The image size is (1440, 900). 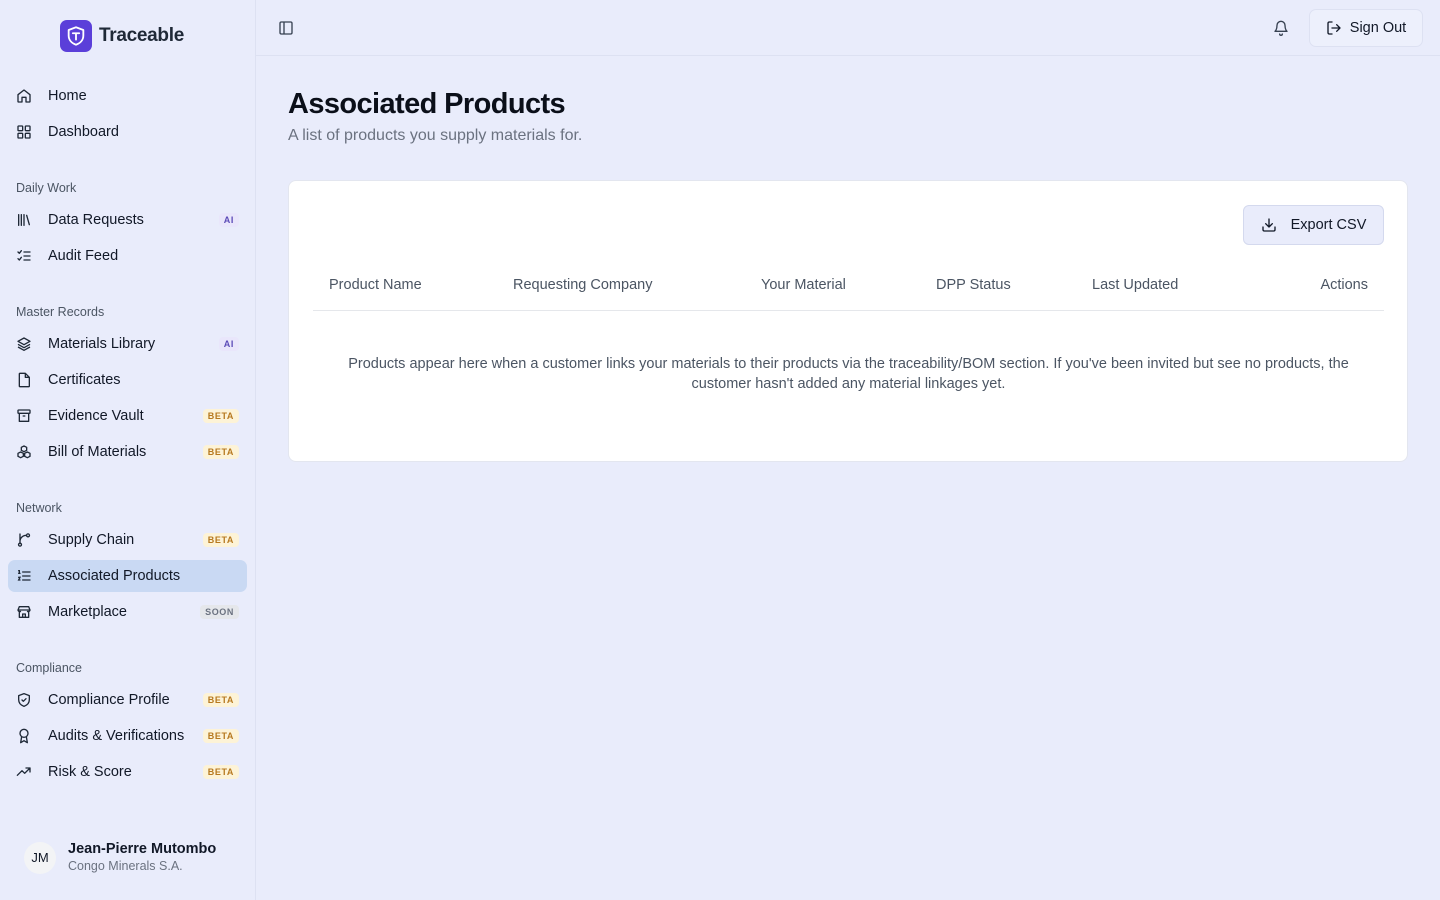 I want to click on bell-icon, so click(x=1281, y=28).